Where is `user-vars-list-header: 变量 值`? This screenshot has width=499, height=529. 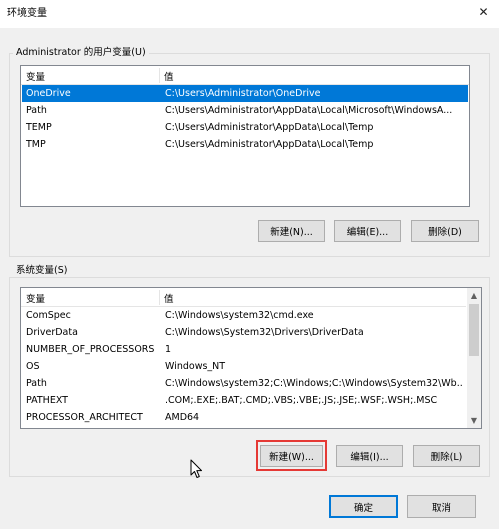 user-vars-list-header: 变量 值 is located at coordinates (245, 75).